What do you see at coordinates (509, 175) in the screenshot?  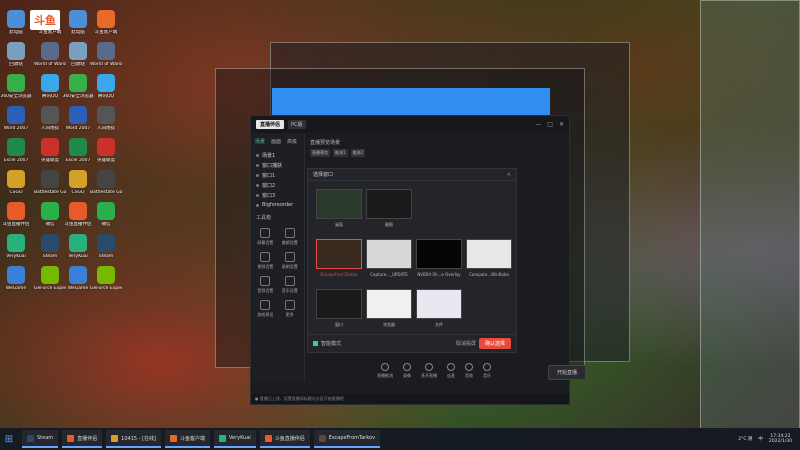 I see `dialog-close-icon: ✕` at bounding box center [509, 175].